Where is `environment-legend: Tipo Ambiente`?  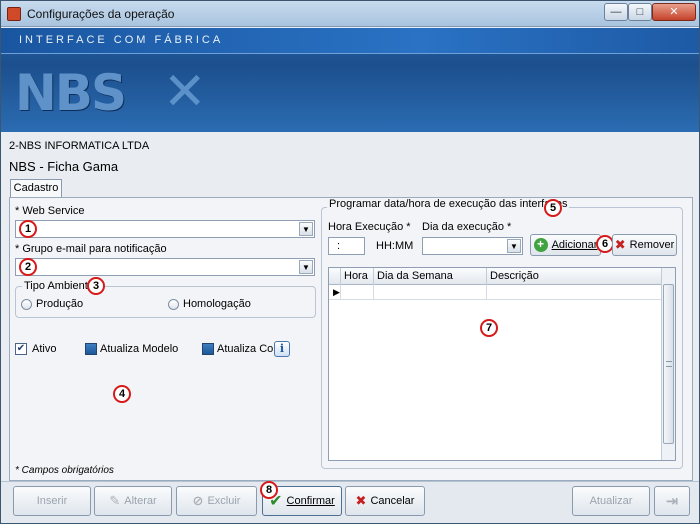 environment-legend: Tipo Ambiente is located at coordinates (59, 286).